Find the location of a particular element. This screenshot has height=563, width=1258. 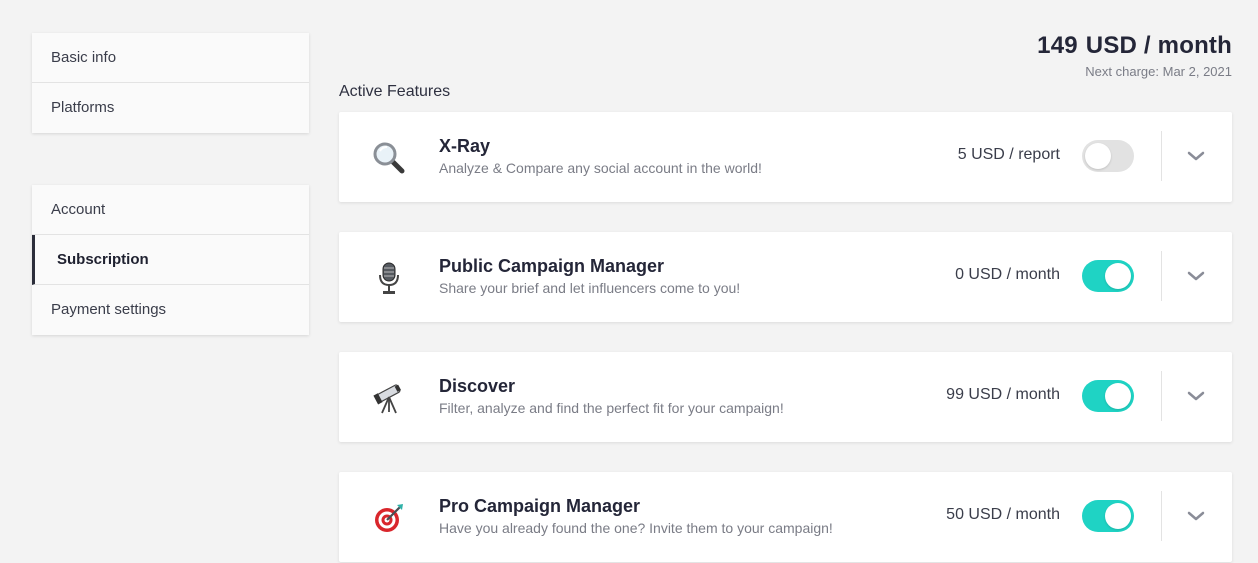

sidebar-item-basic-info: Basic info is located at coordinates (170, 58).